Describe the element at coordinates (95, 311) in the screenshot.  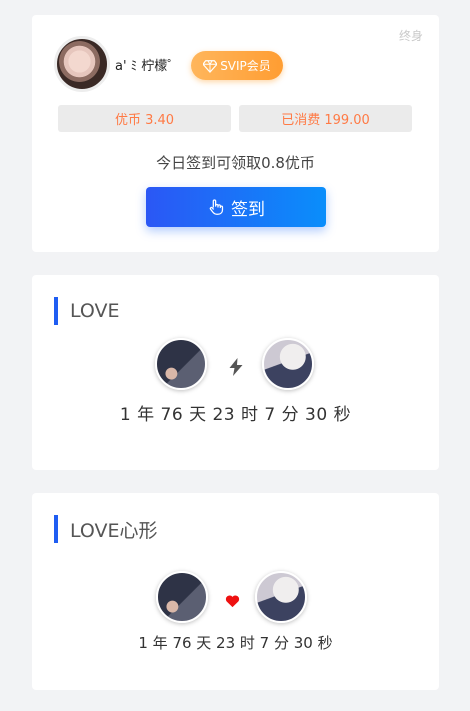
I see `love-title: LOVE` at that location.